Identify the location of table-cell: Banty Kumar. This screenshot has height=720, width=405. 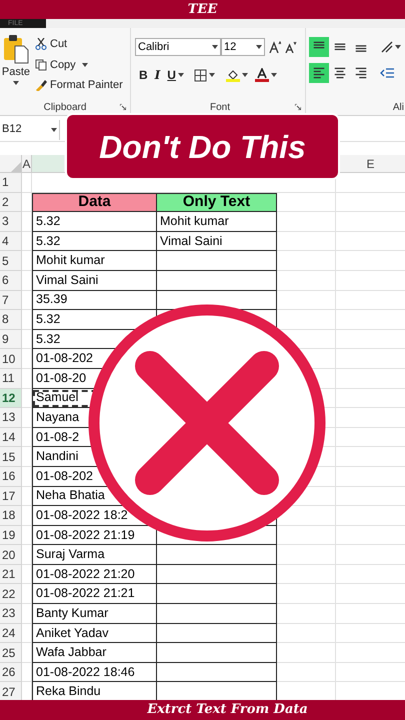
(94, 614).